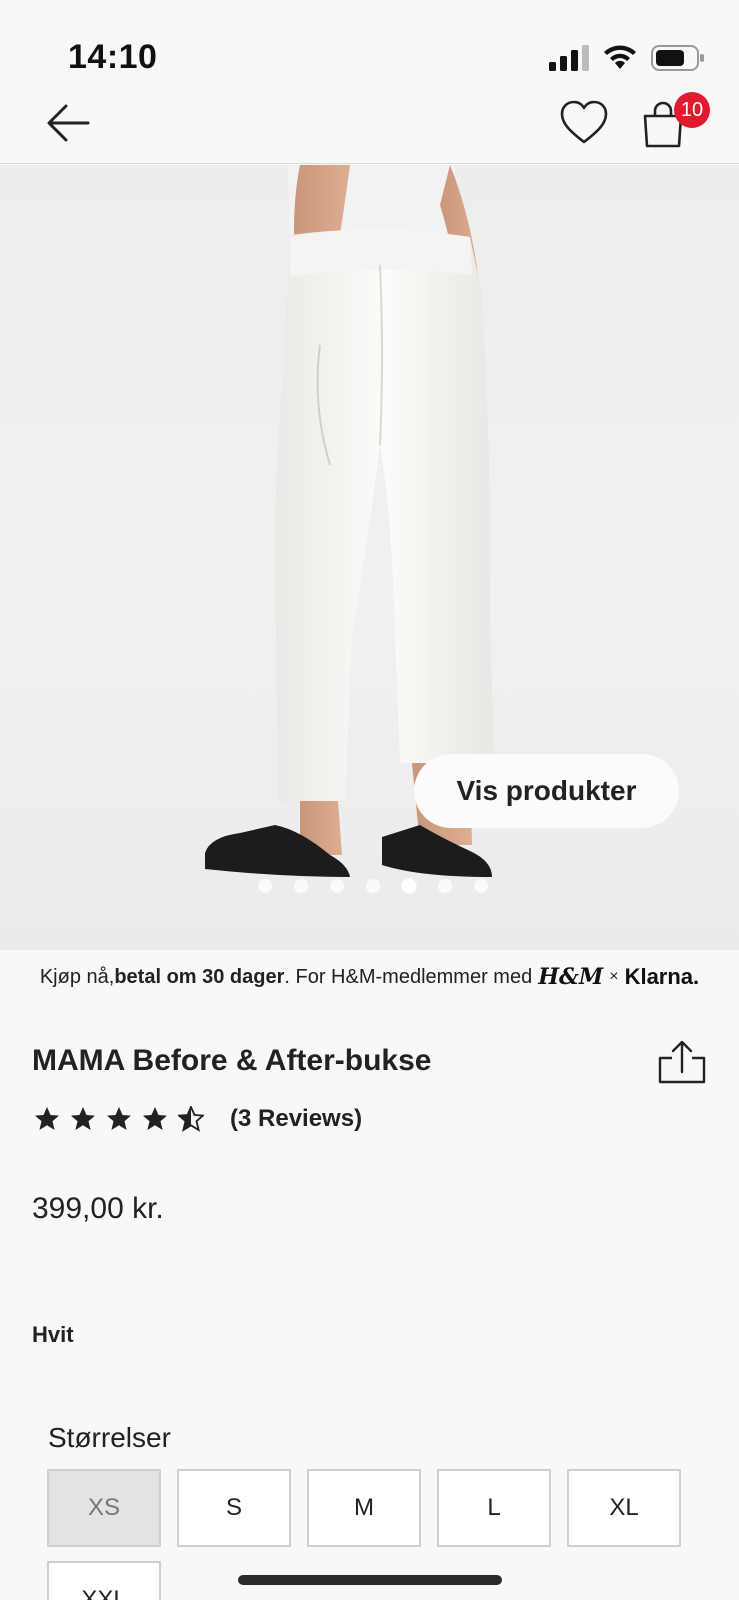 The height and width of the screenshot is (1600, 739). I want to click on shopping-bag-button: 10, so click(676, 122).